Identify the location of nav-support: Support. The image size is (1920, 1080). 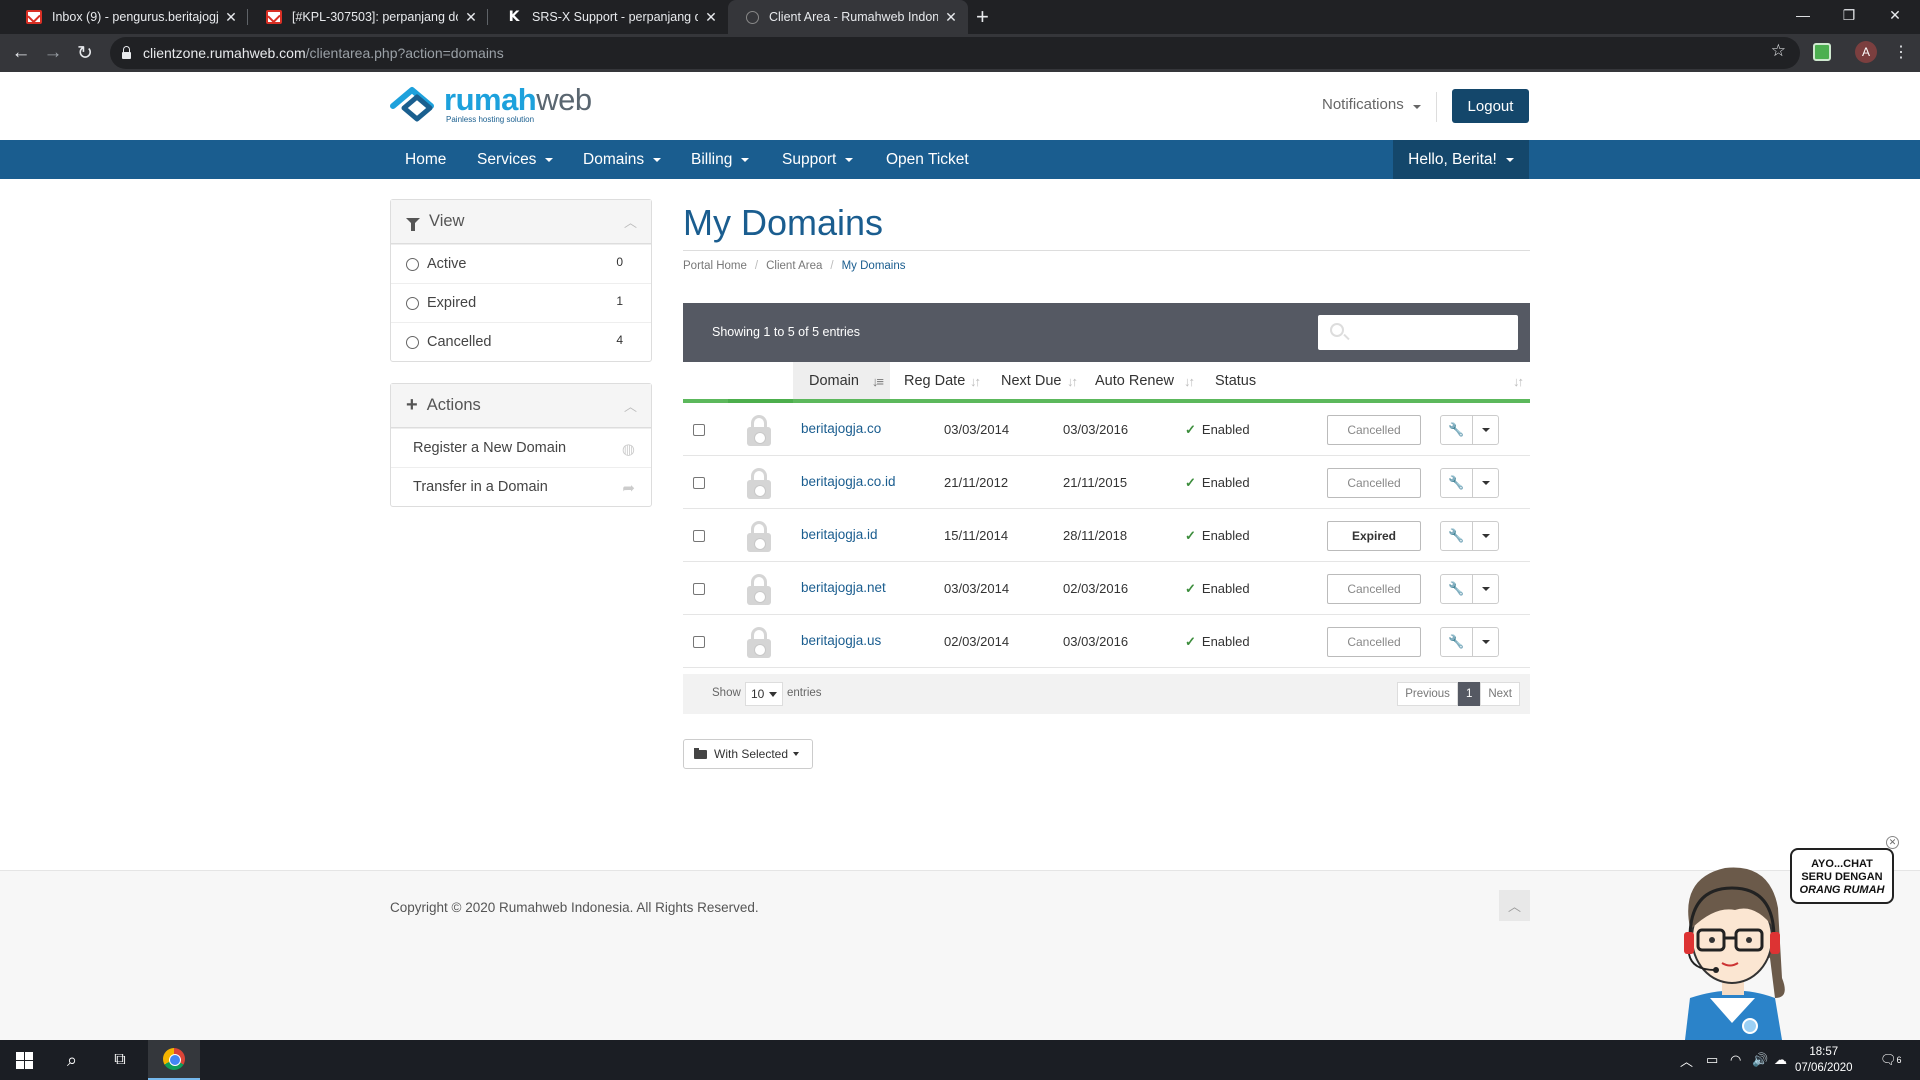
(818, 159).